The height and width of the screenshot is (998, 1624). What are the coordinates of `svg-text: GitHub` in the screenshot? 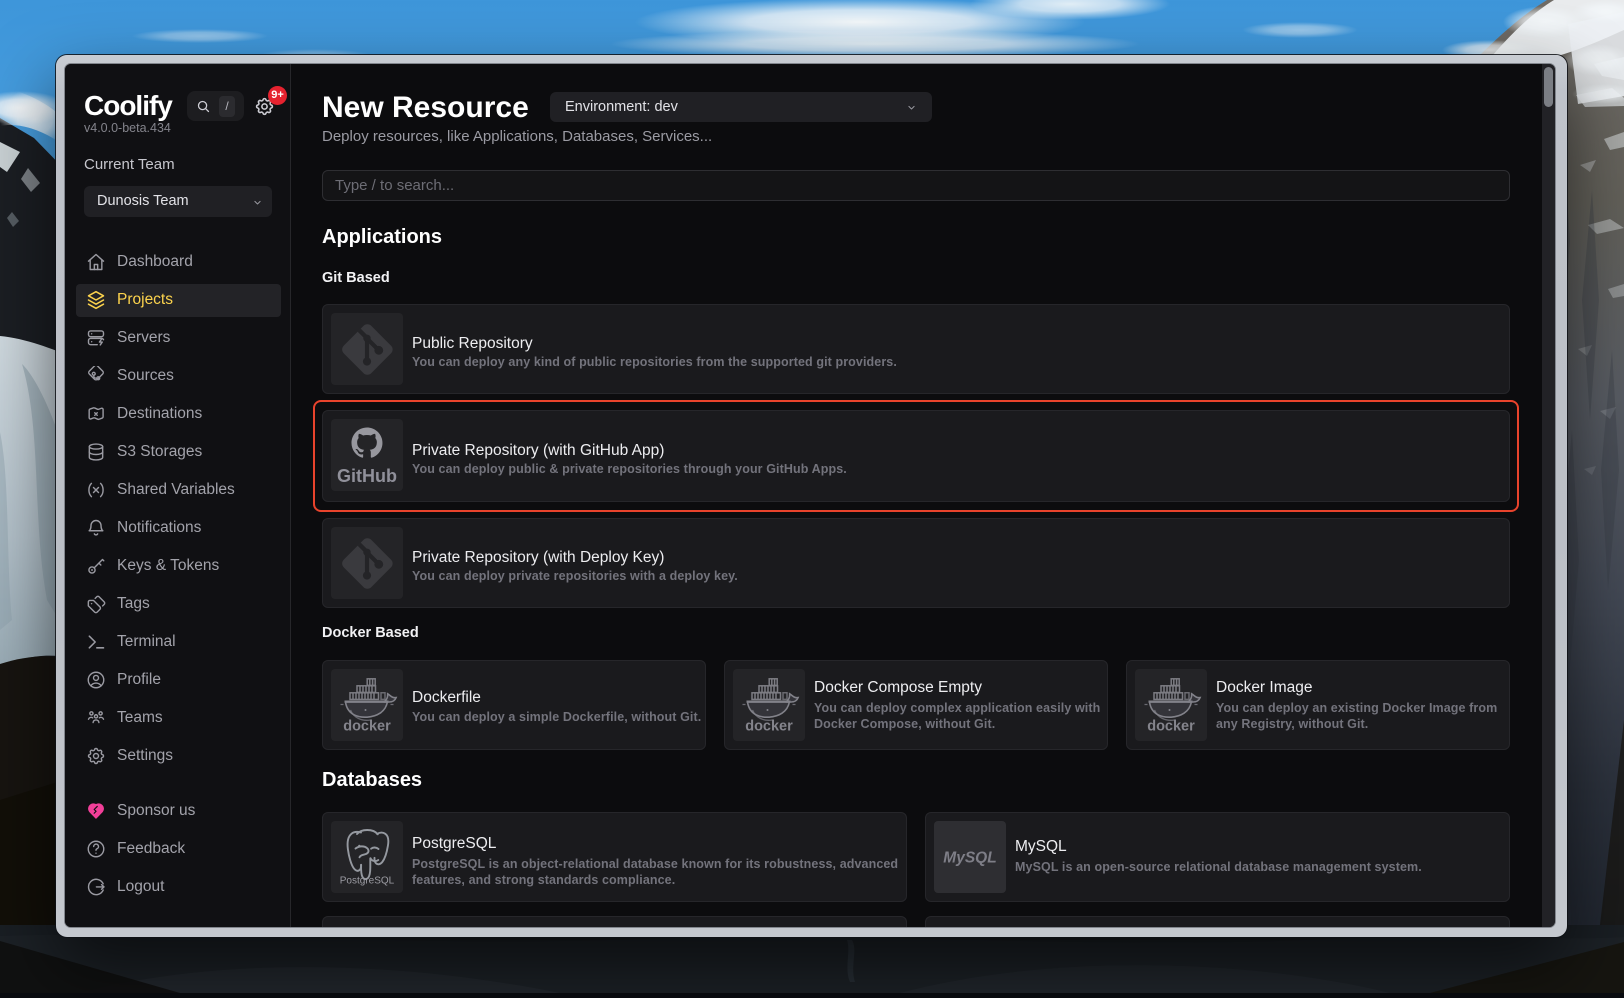 It's located at (367, 476).